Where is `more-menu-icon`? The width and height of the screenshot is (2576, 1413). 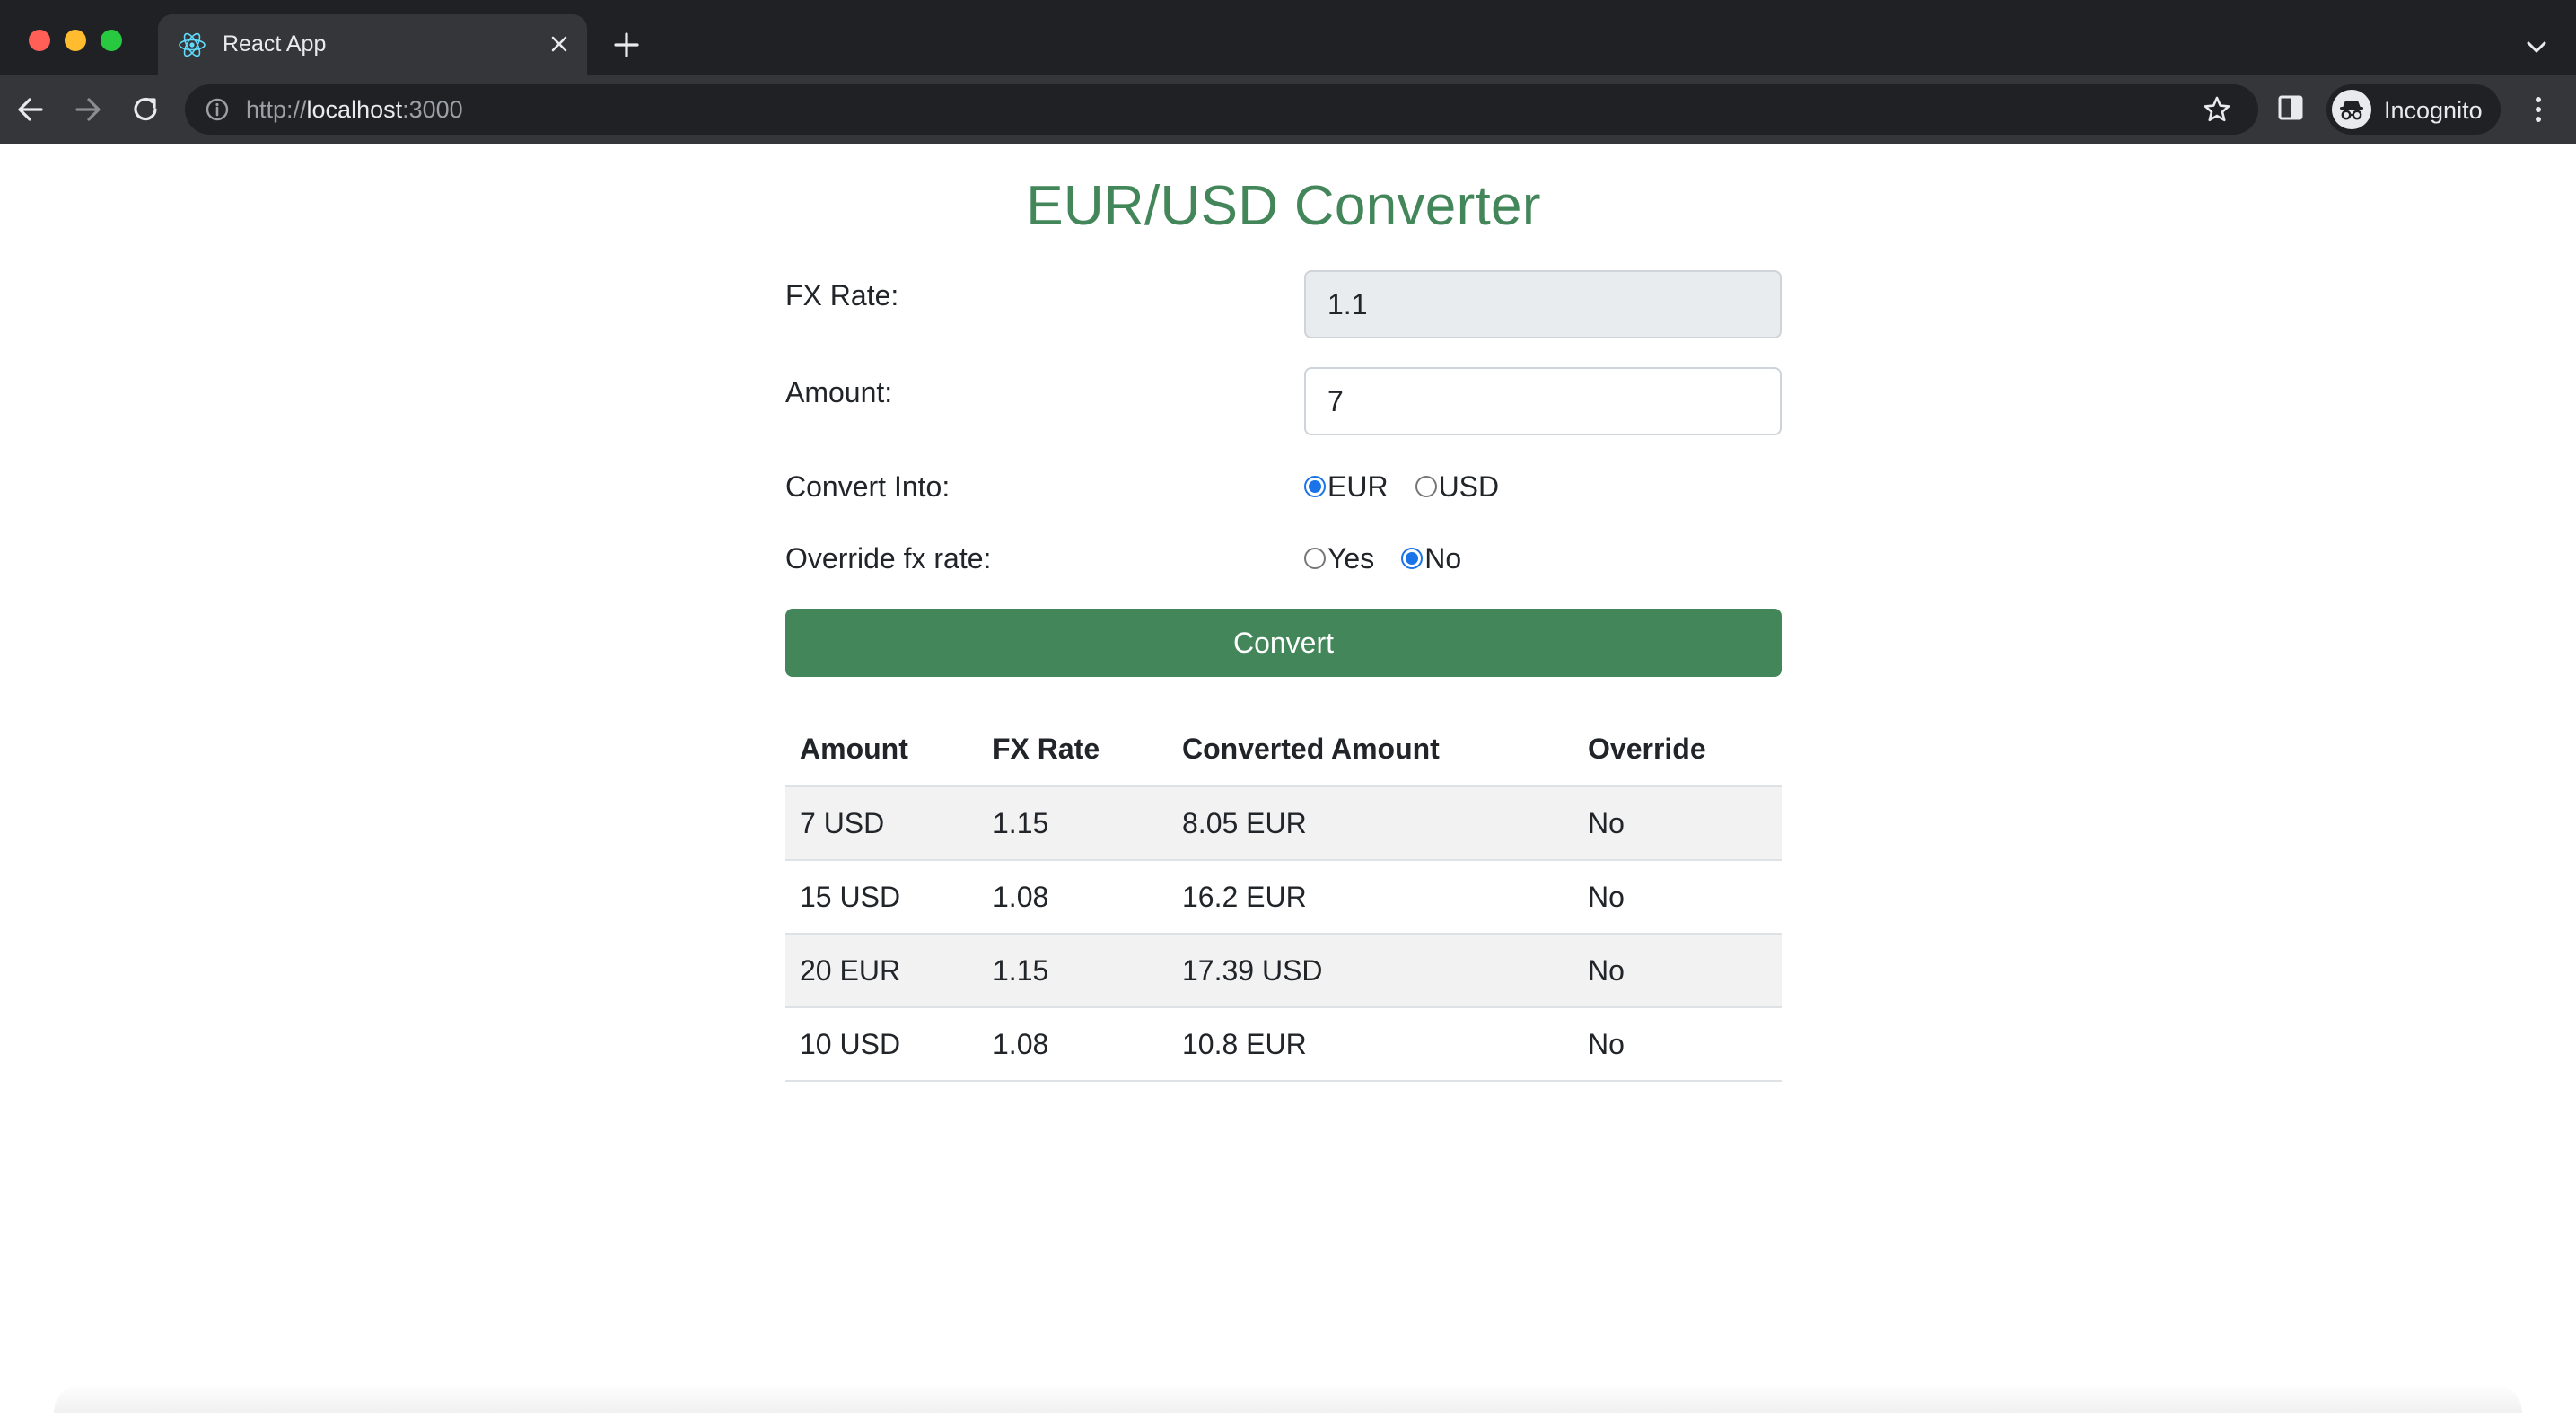
more-menu-icon is located at coordinates (2538, 109).